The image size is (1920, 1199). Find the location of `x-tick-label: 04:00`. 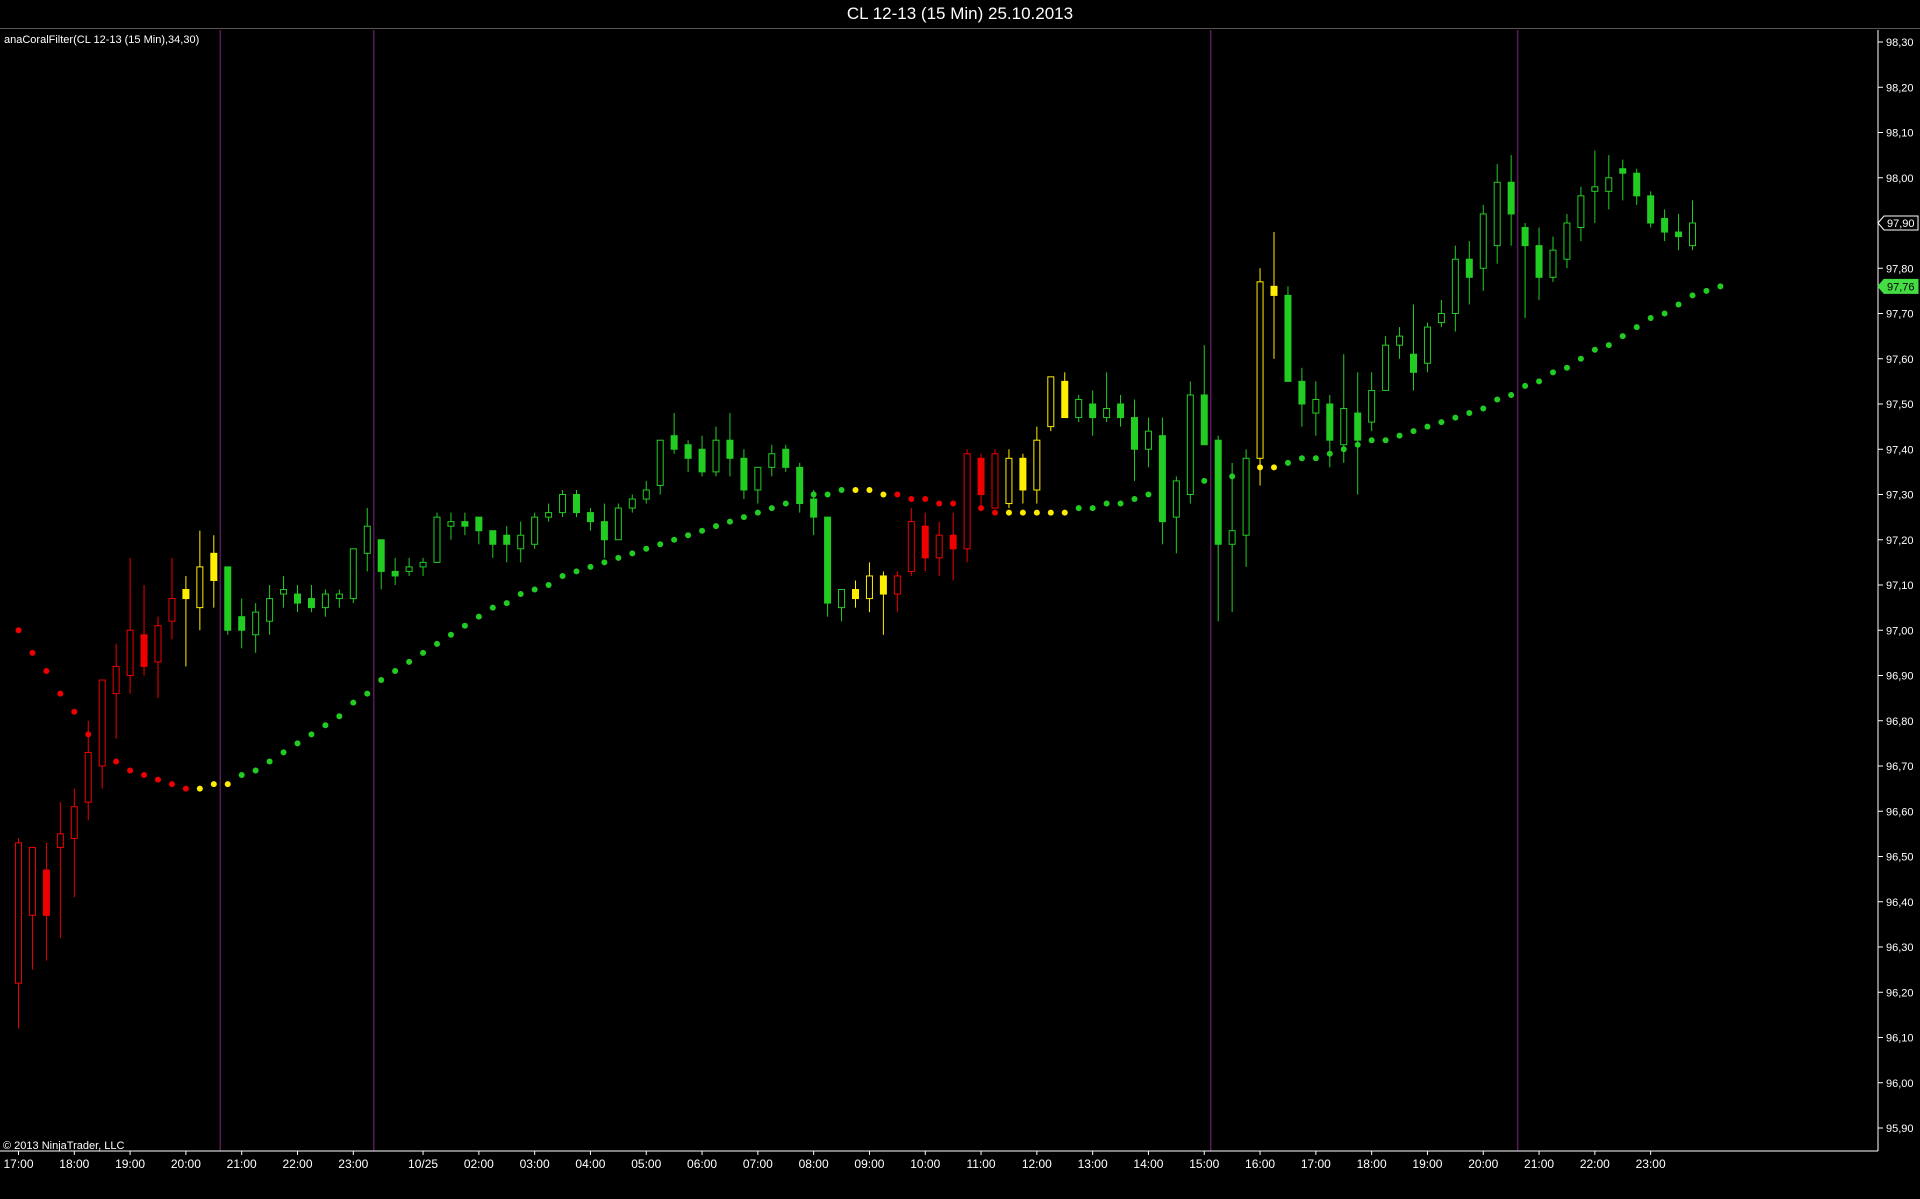

x-tick-label: 04:00 is located at coordinates (590, 1164).